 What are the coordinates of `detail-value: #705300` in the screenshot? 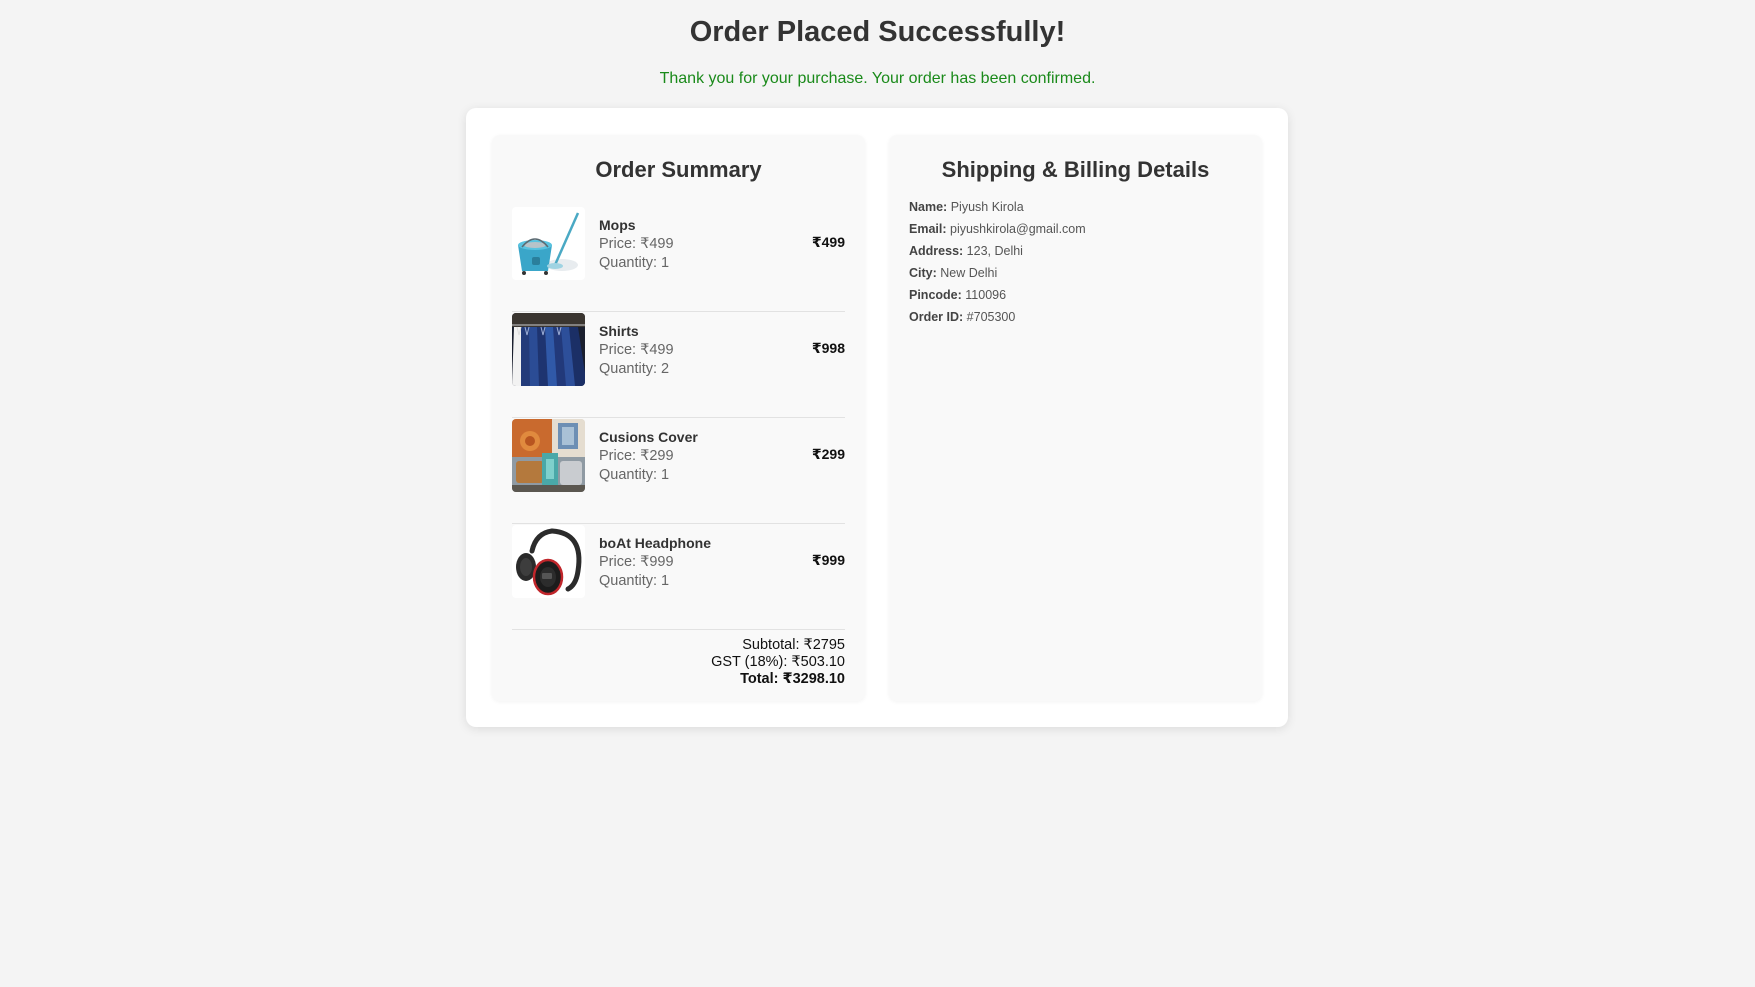 It's located at (991, 317).